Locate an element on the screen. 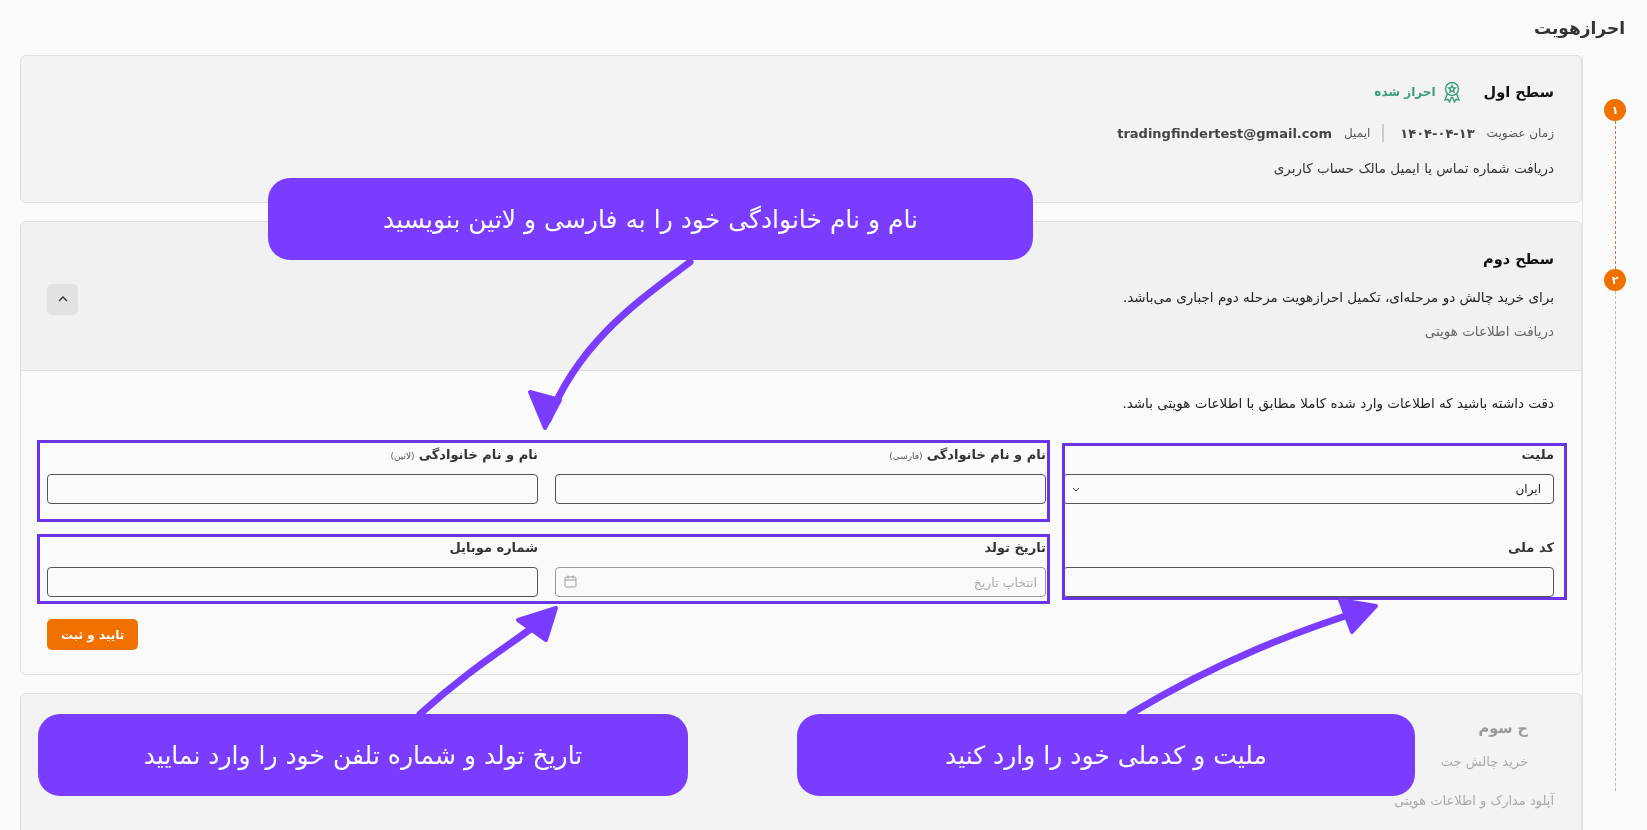 The width and height of the screenshot is (1647, 830). meta-label: زمان عضویت is located at coordinates (1520, 133).